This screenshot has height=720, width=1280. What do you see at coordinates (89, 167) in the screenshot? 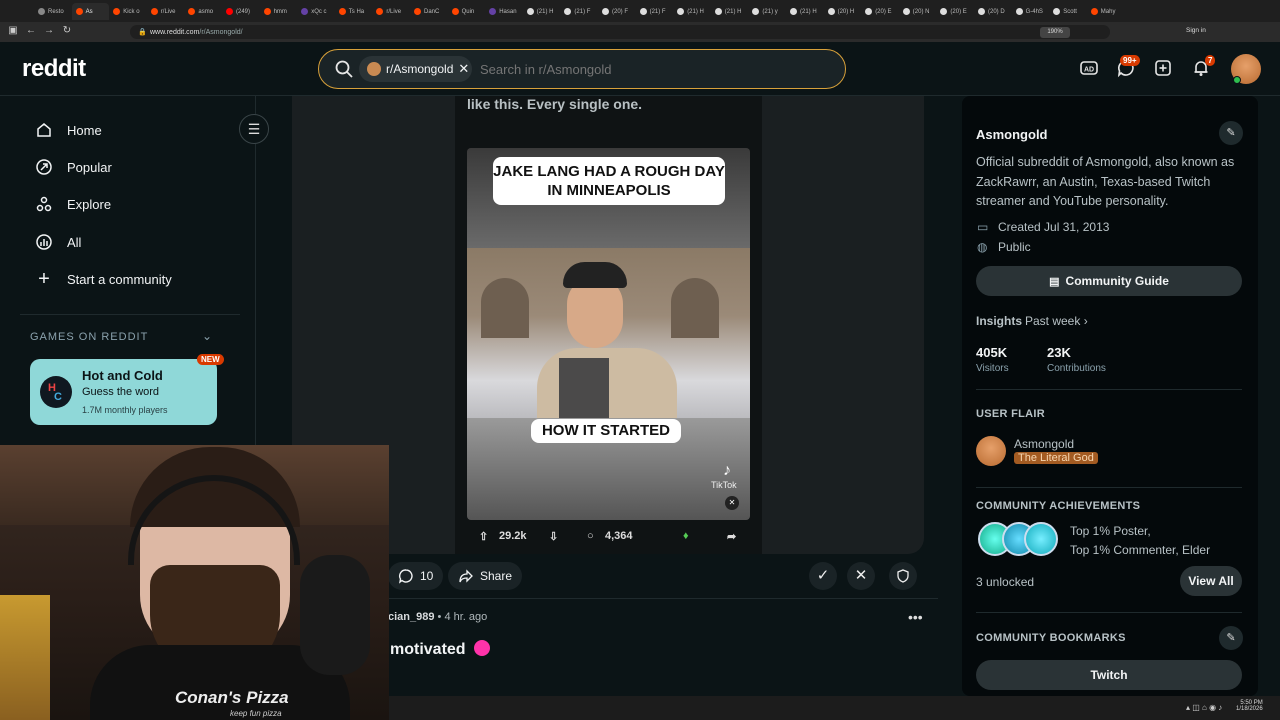
I see `sidebar-item-label: Popular` at bounding box center [89, 167].